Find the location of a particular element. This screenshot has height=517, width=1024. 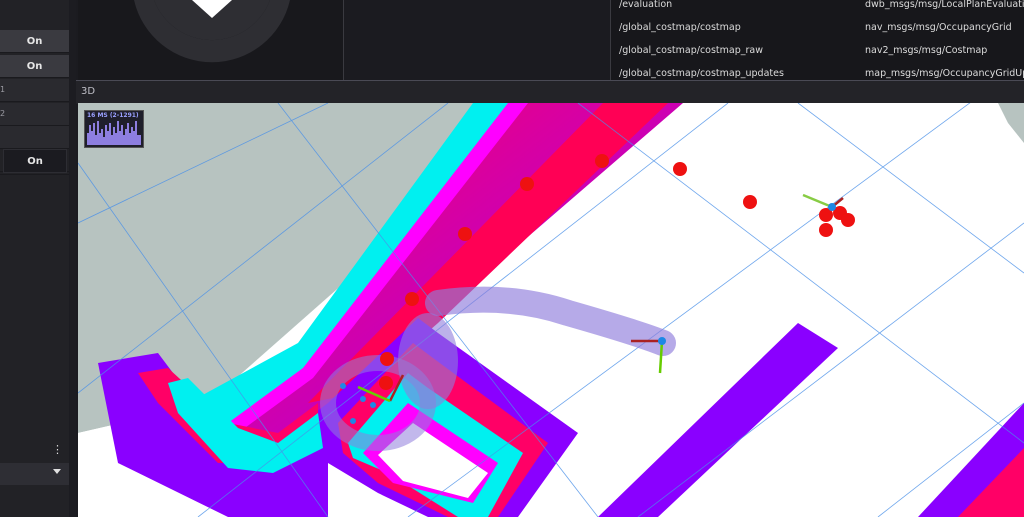

panel-tab-bar: 3D is located at coordinates (550, 92).